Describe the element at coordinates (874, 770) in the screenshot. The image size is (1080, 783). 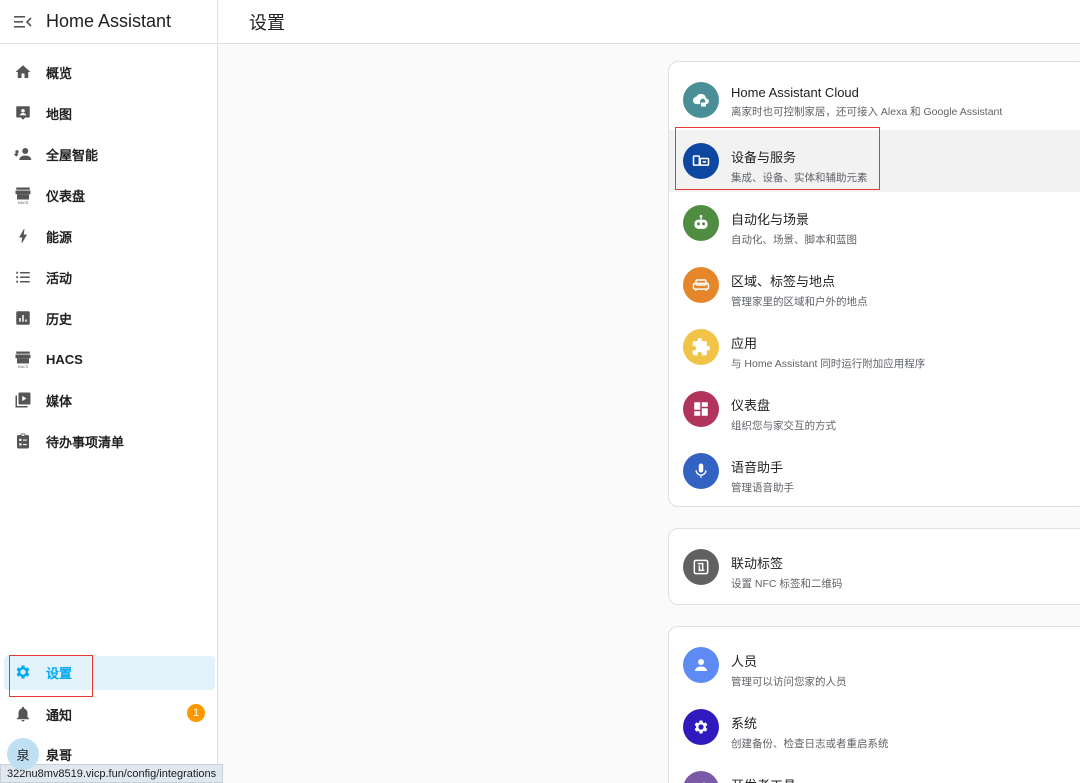
I see `settings-row-developer-tools: 开发者工具` at that location.